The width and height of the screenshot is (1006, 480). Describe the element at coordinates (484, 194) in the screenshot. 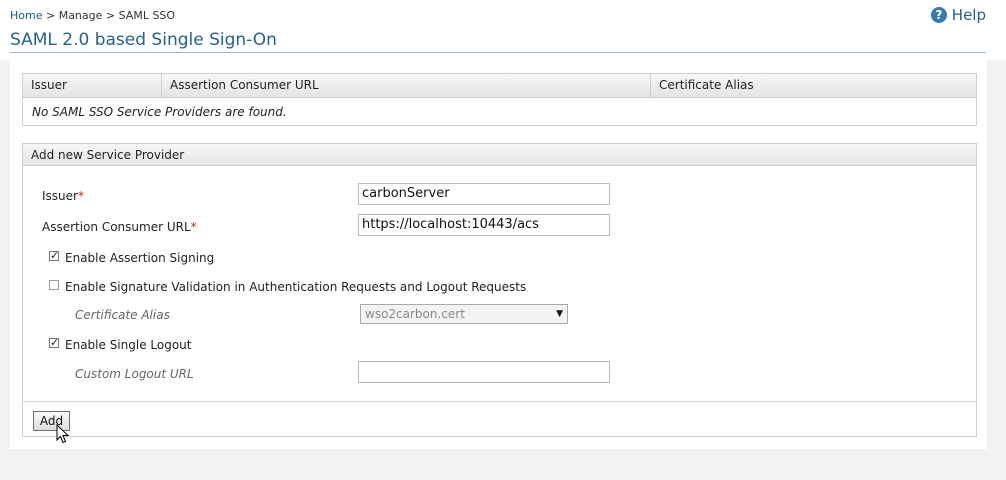

I see `issuer-input: carbonServer` at that location.